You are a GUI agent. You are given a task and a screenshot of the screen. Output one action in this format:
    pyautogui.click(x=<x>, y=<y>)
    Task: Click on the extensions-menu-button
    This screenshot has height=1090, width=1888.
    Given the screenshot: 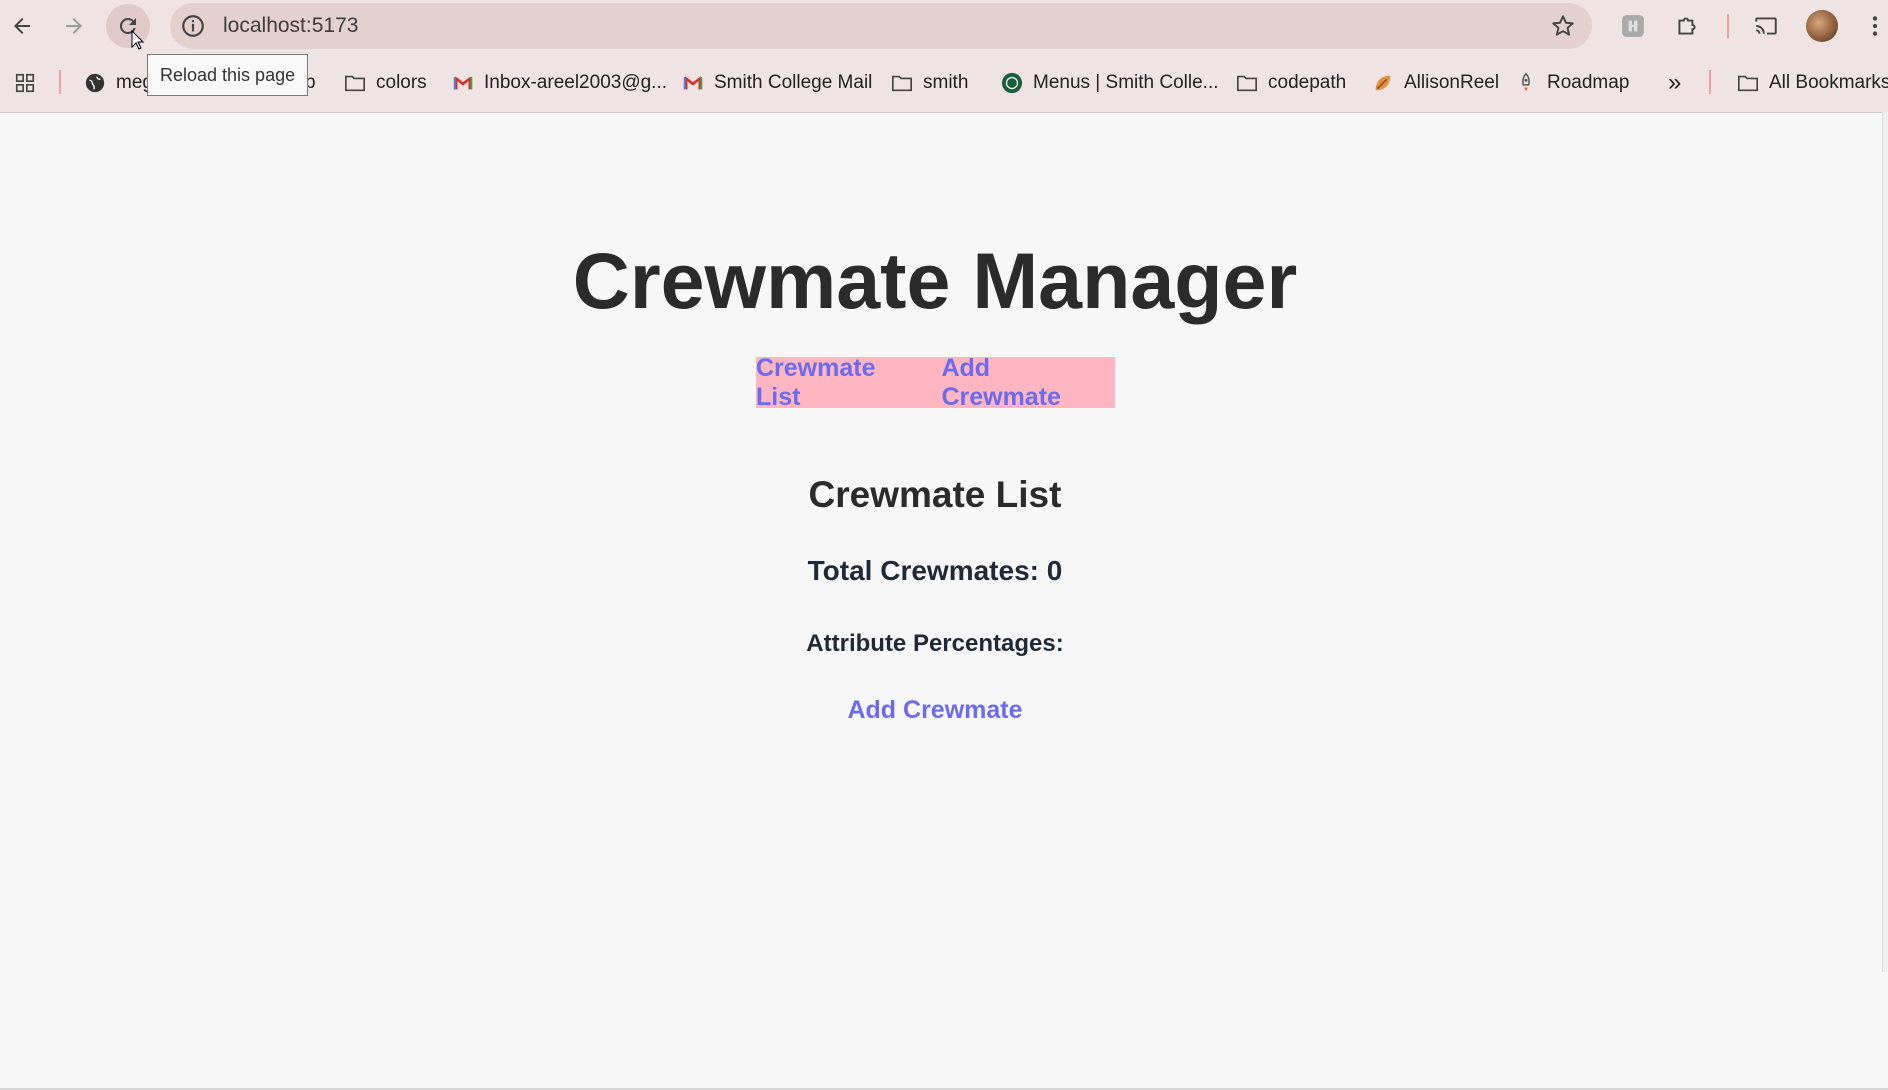 What is the action you would take?
    pyautogui.click(x=1687, y=26)
    